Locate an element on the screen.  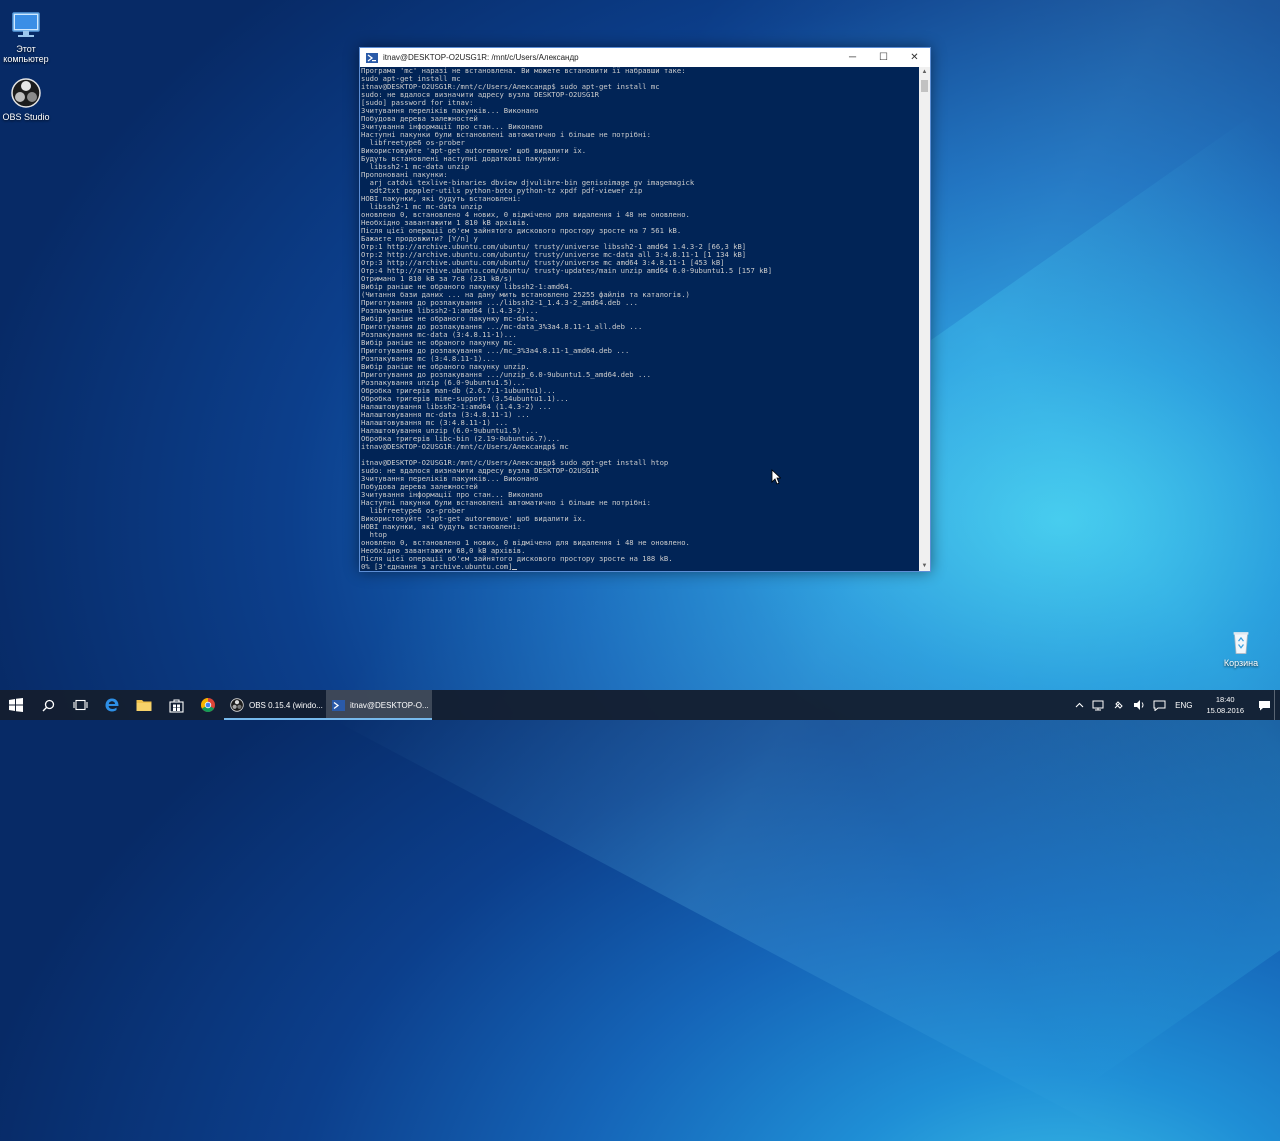
minimize-button: ─ is located at coordinates (852, 57).